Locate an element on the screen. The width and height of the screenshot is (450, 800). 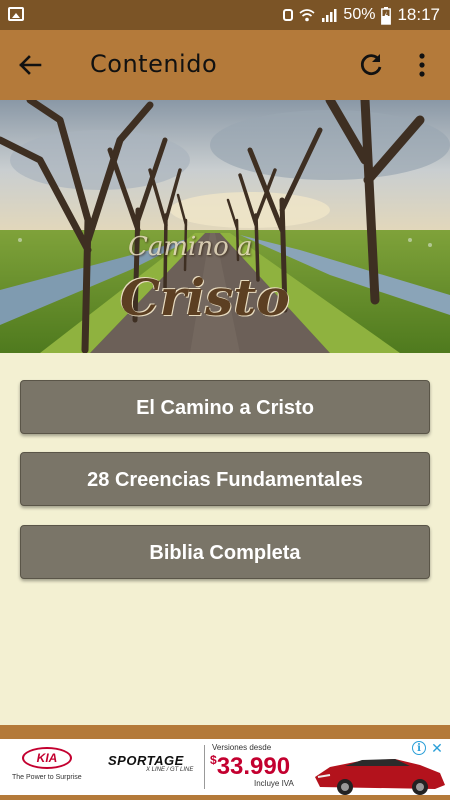
status-indicators: 50% 18:17 is located at coordinates (361, 15).